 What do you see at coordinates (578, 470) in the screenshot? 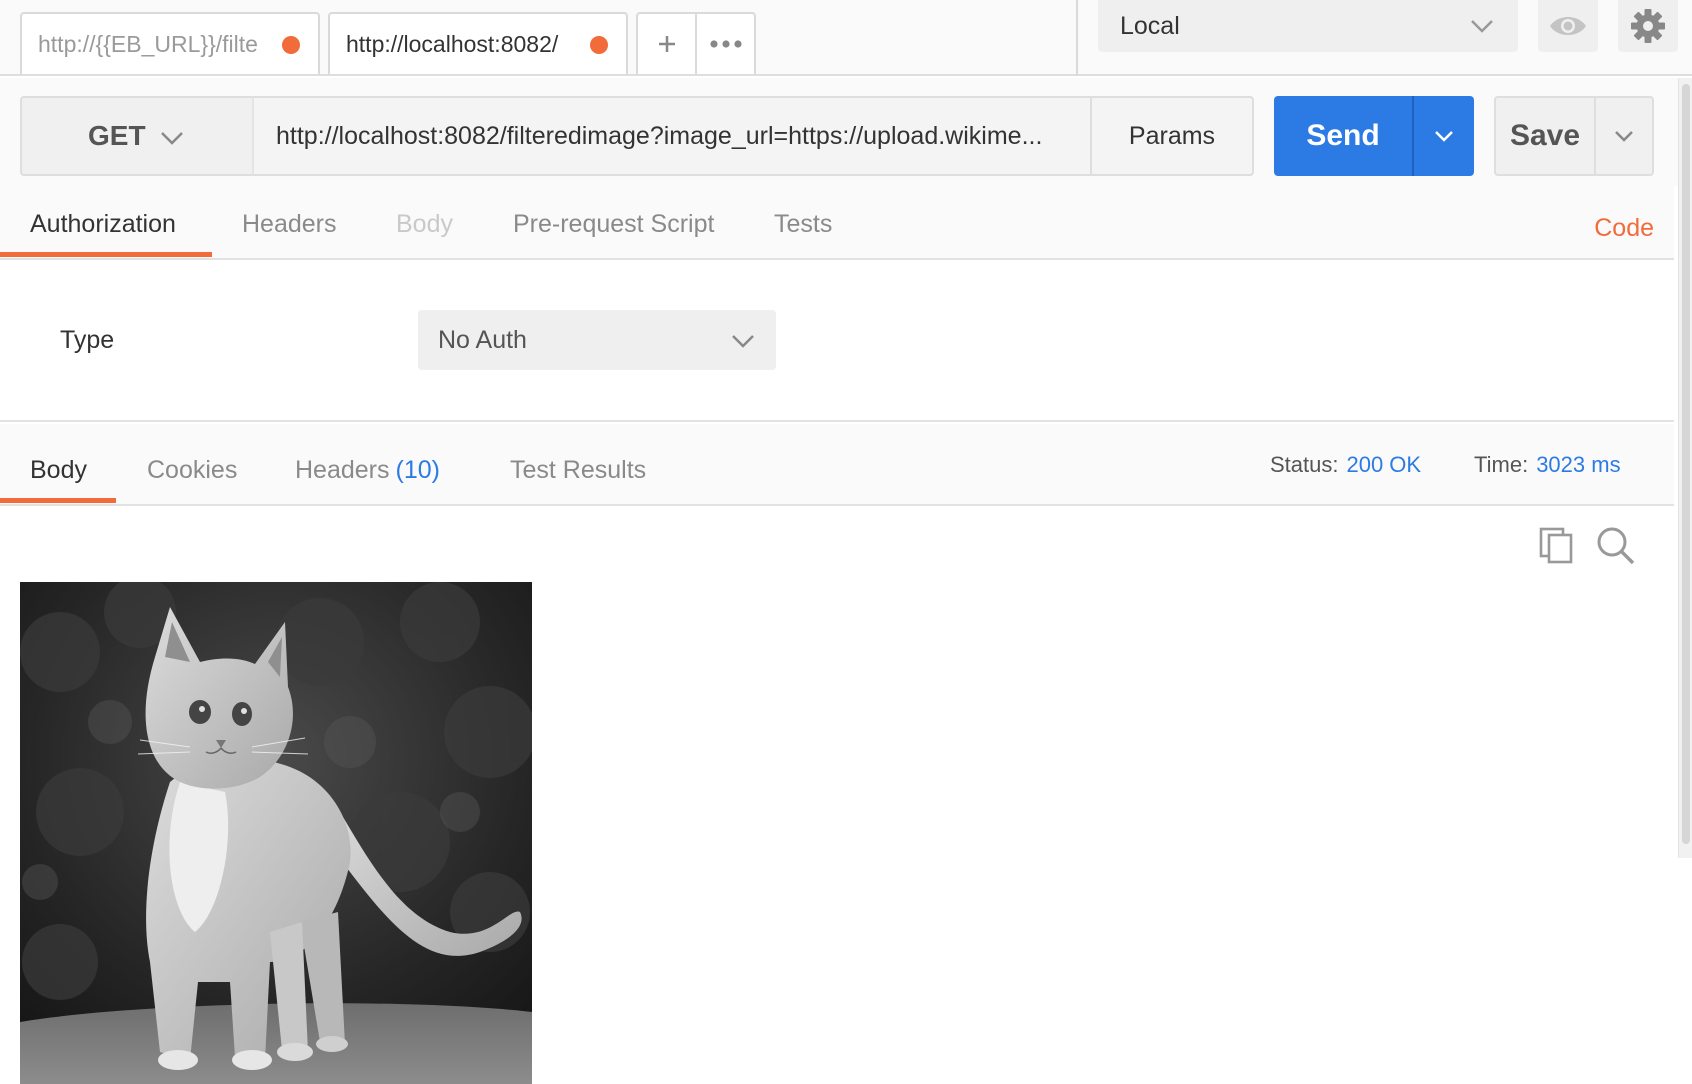
I see `tab-test-results: Test Results` at bounding box center [578, 470].